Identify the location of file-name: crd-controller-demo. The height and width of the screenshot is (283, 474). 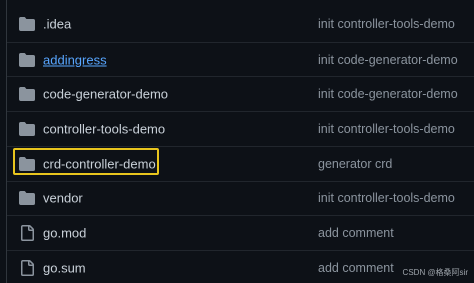
(99, 163).